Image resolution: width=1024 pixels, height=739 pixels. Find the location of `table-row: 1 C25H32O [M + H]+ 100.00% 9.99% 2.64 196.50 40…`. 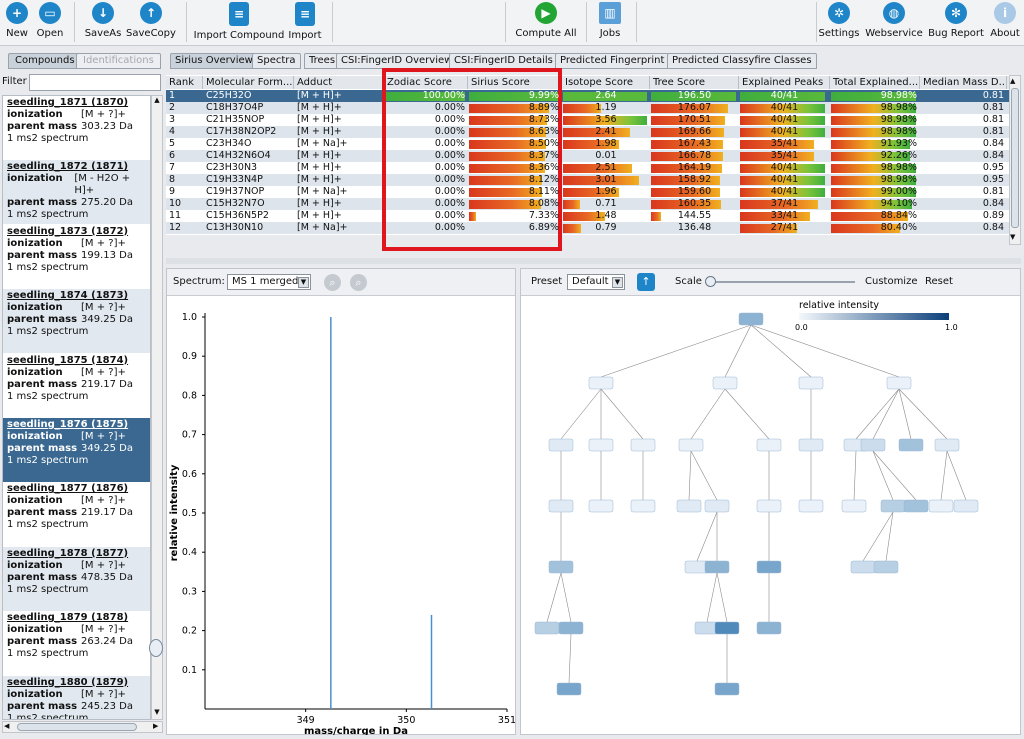

table-row: 1 C25H32O [M + H]+ 100.00% 9.99% 2.64 196.50 40… is located at coordinates (587, 96).